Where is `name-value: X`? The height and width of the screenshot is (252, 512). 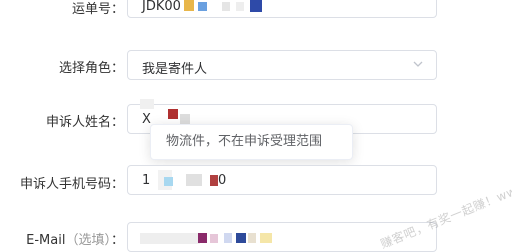 name-value: X is located at coordinates (146, 119).